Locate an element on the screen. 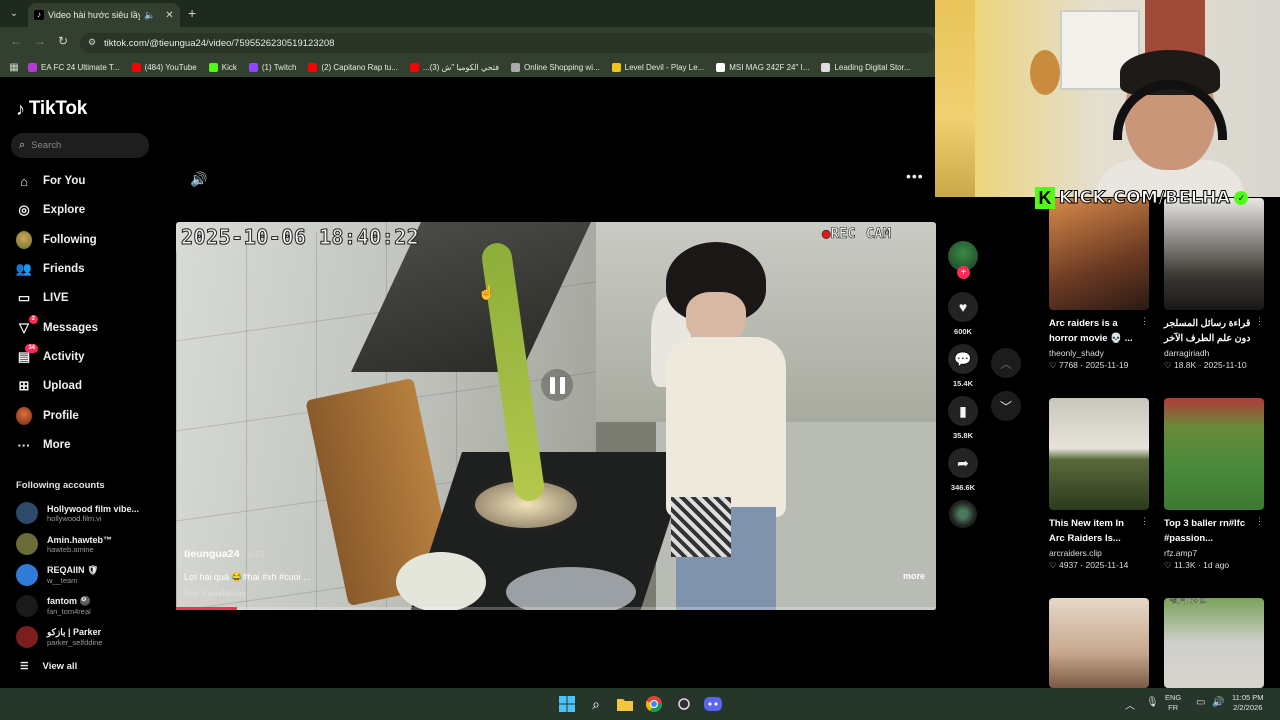 Image resolution: width=1280 pixels, height=720 pixels. discord-icon is located at coordinates (713, 704).